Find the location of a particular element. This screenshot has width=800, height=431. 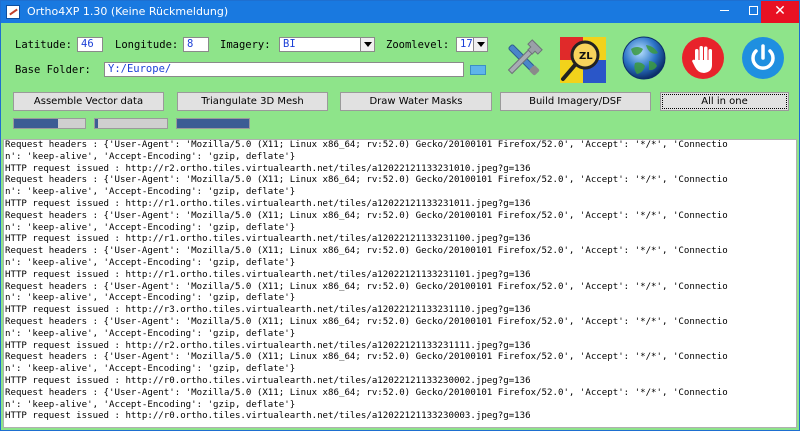

minimize-icon is located at coordinates (724, 10).